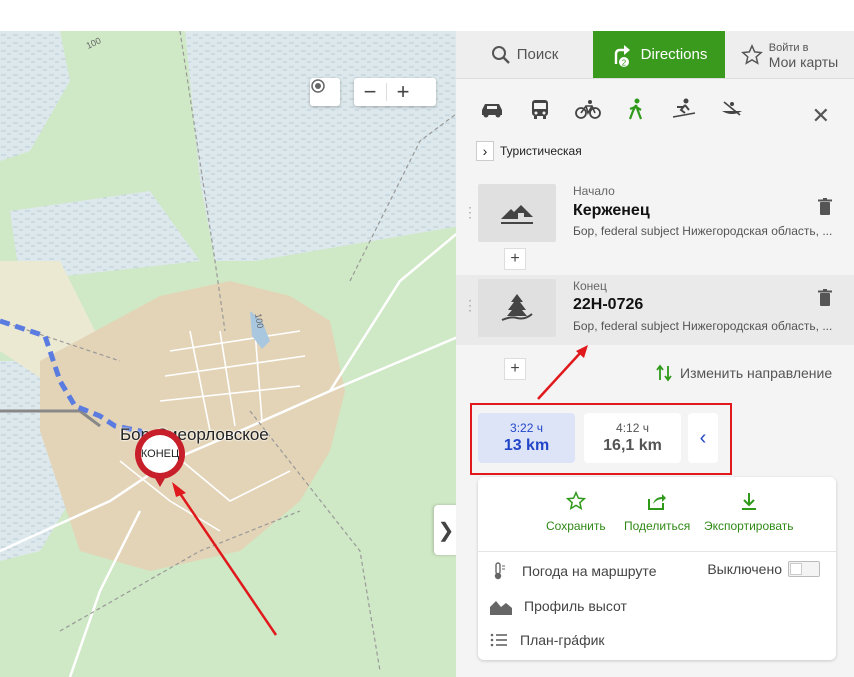 This screenshot has width=854, height=677. I want to click on elevation-profile-row: Профиль высот, so click(558, 606).